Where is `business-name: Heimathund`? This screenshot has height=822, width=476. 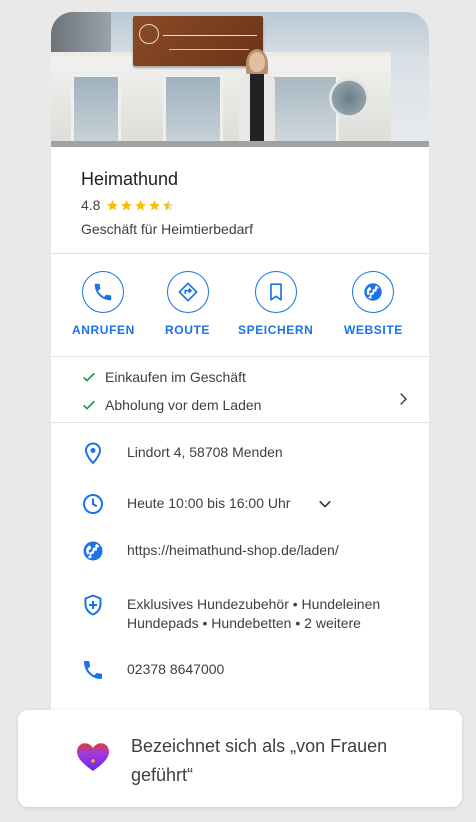
business-name: Heimathund is located at coordinates (130, 179).